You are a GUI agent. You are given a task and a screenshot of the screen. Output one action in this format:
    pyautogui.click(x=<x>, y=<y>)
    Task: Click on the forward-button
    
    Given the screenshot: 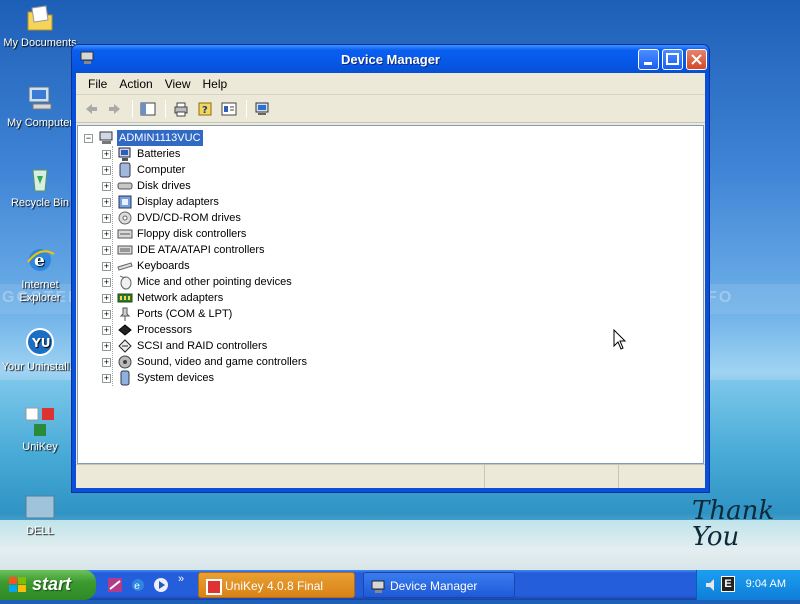 What is the action you would take?
    pyautogui.click(x=115, y=109)
    